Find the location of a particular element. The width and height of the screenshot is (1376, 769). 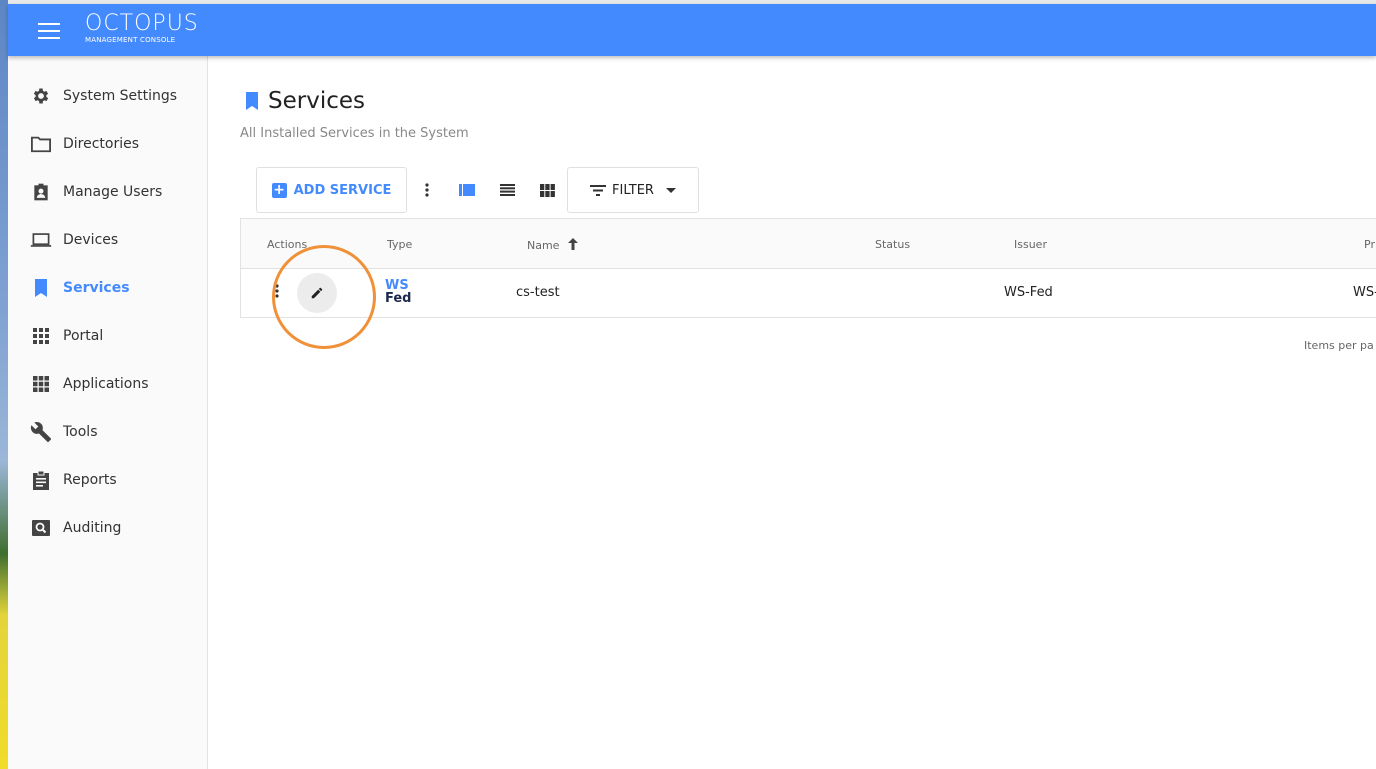

sidebar-item-label: Devices is located at coordinates (91, 240).